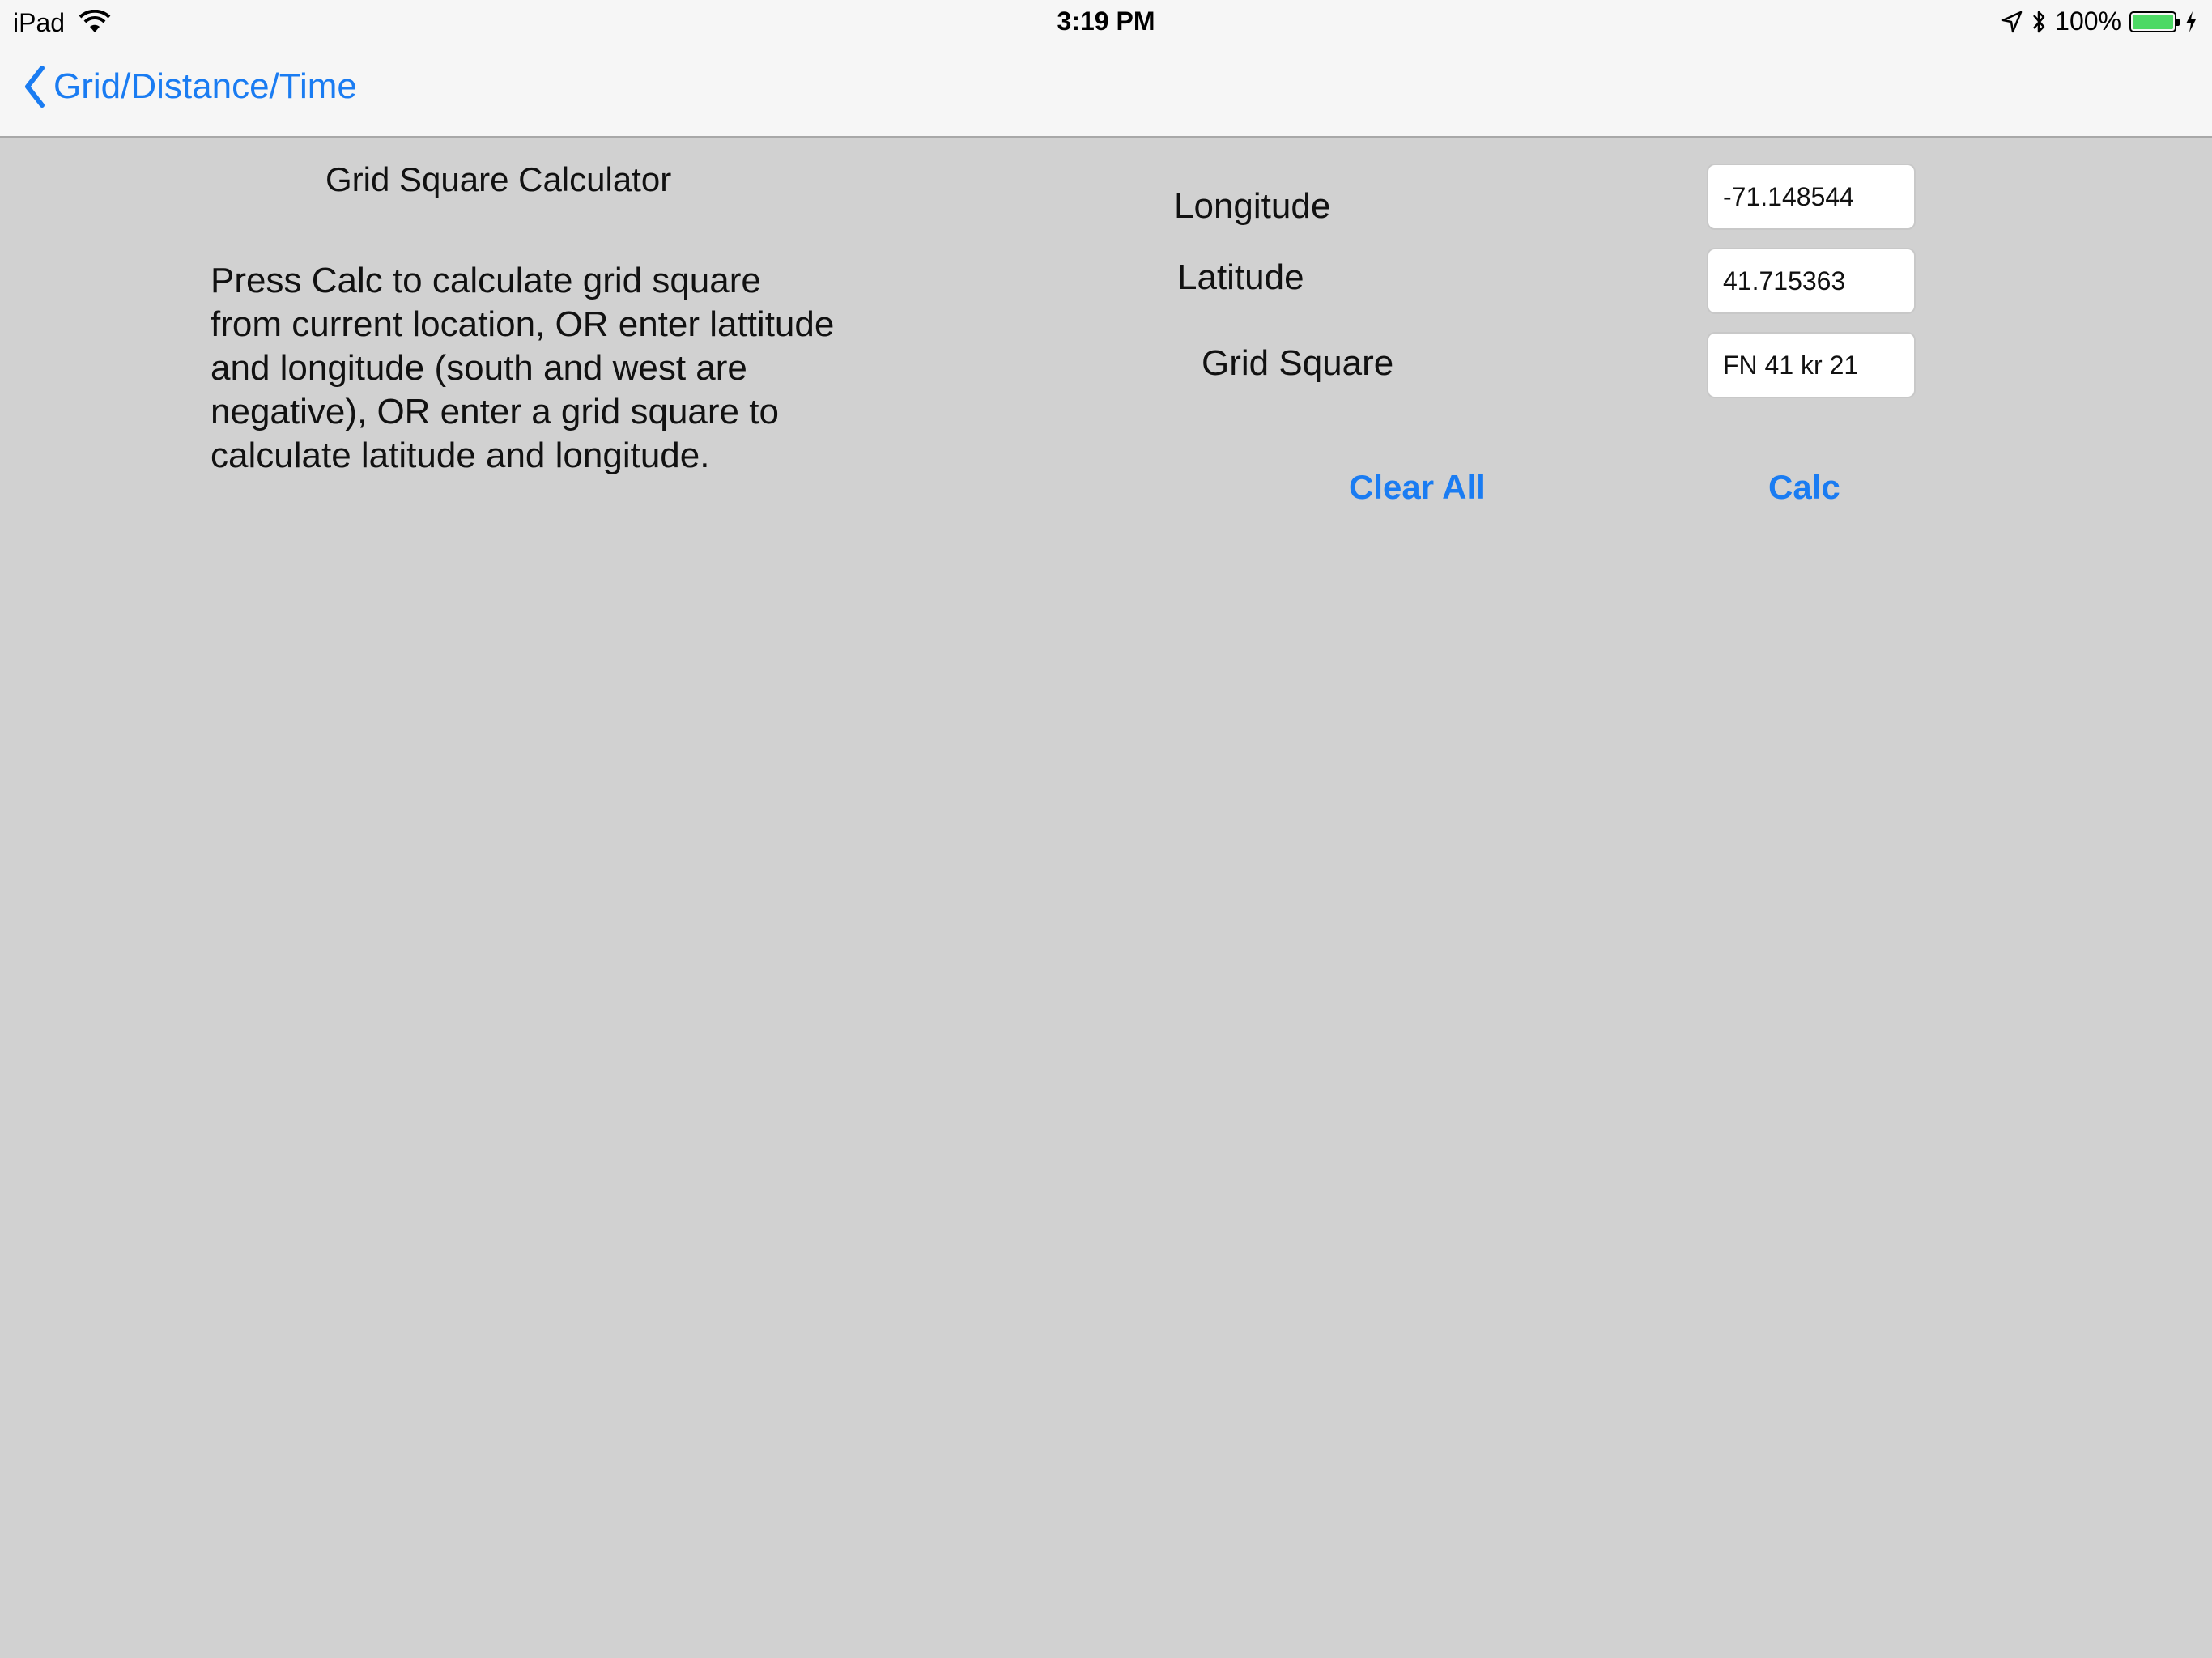 This screenshot has height=1658, width=2212. I want to click on grid-square-input, so click(1812, 365).